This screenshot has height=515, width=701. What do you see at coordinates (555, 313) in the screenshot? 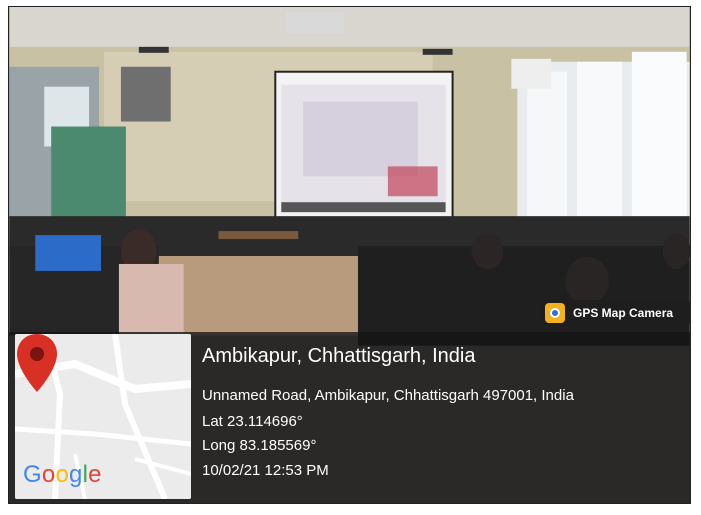
I see `gps-map-camera-icon` at bounding box center [555, 313].